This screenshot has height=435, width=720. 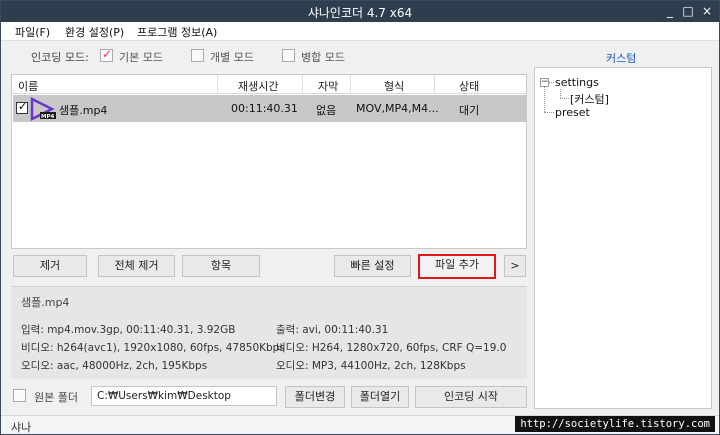 What do you see at coordinates (184, 396) in the screenshot?
I see `output-path-field: C:₩Users₩kim₩Desktop` at bounding box center [184, 396].